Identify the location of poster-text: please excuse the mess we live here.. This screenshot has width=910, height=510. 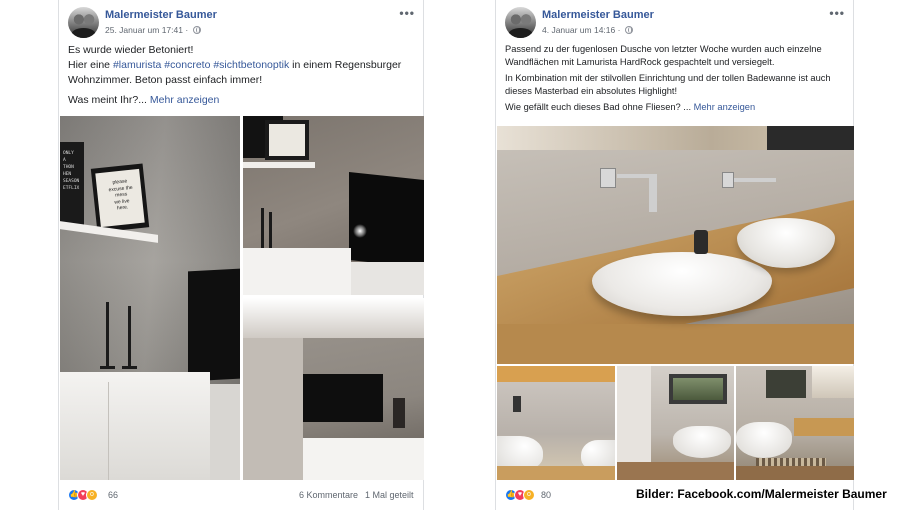
(120, 195).